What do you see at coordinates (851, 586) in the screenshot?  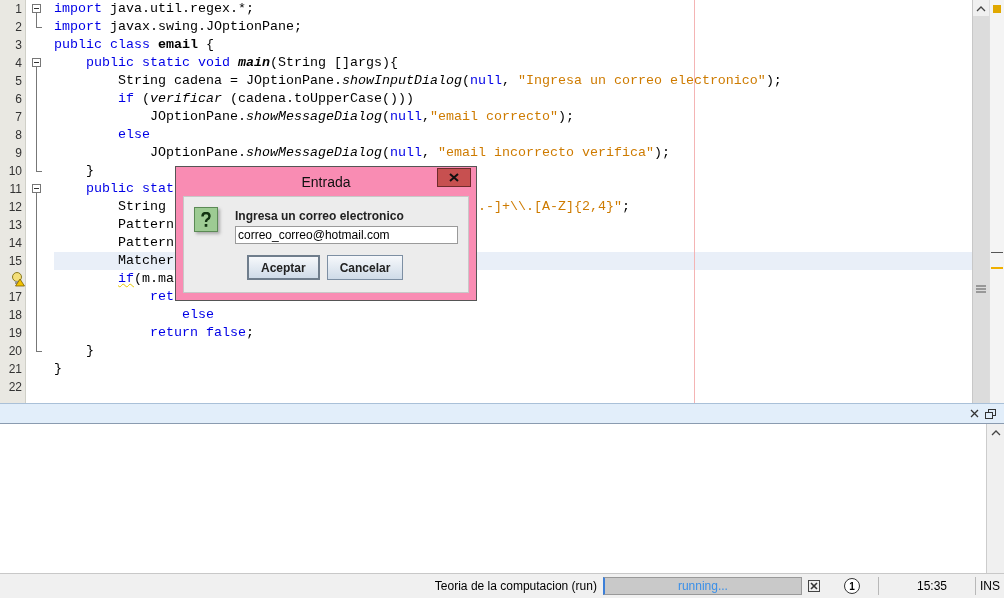 I see `notification-bubble: 1` at bounding box center [851, 586].